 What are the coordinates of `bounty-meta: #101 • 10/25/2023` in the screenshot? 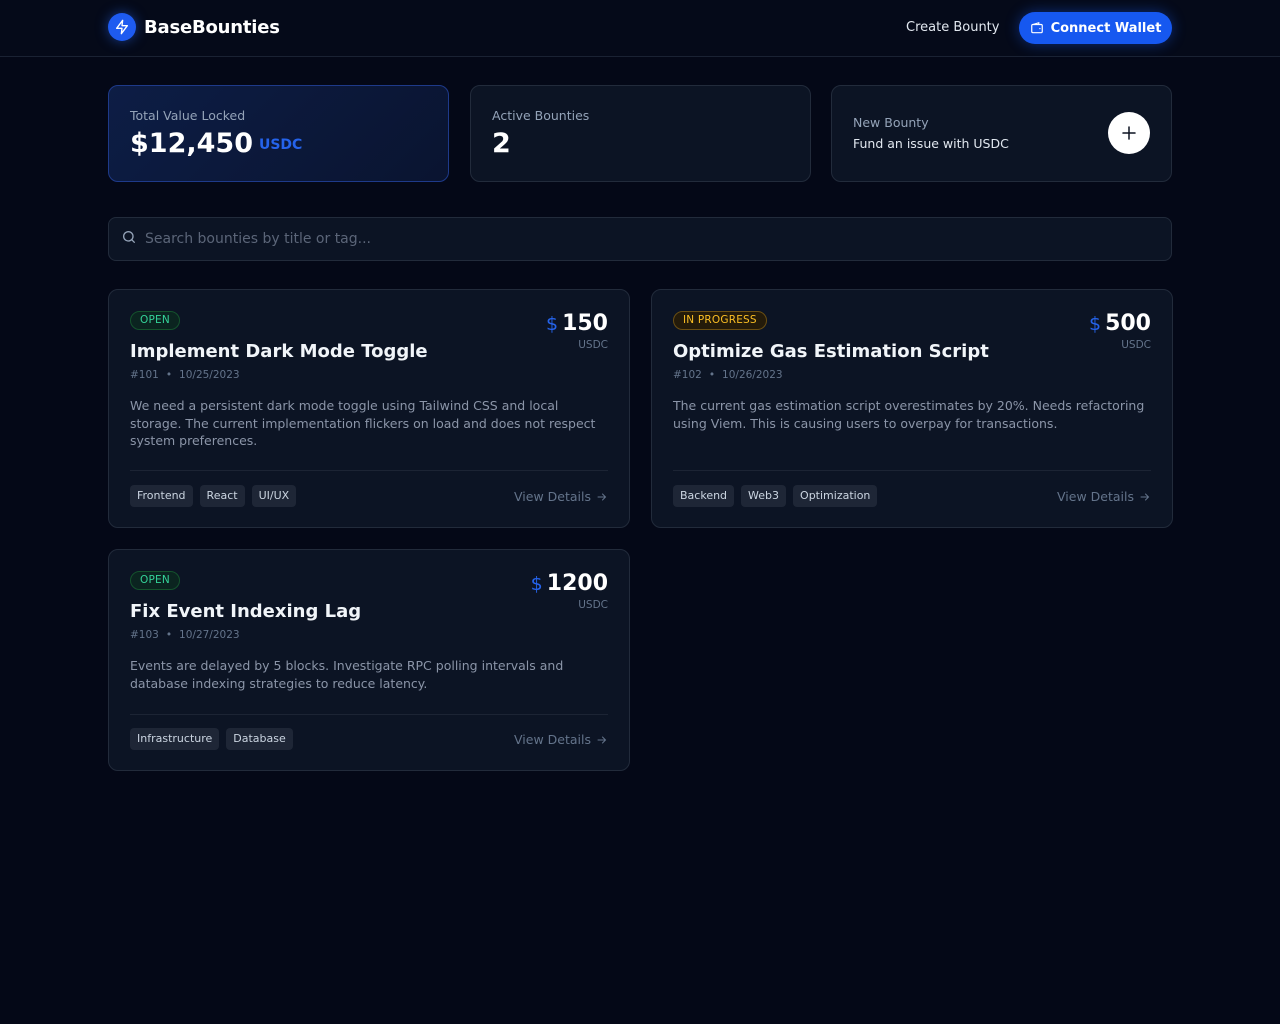 It's located at (185, 375).